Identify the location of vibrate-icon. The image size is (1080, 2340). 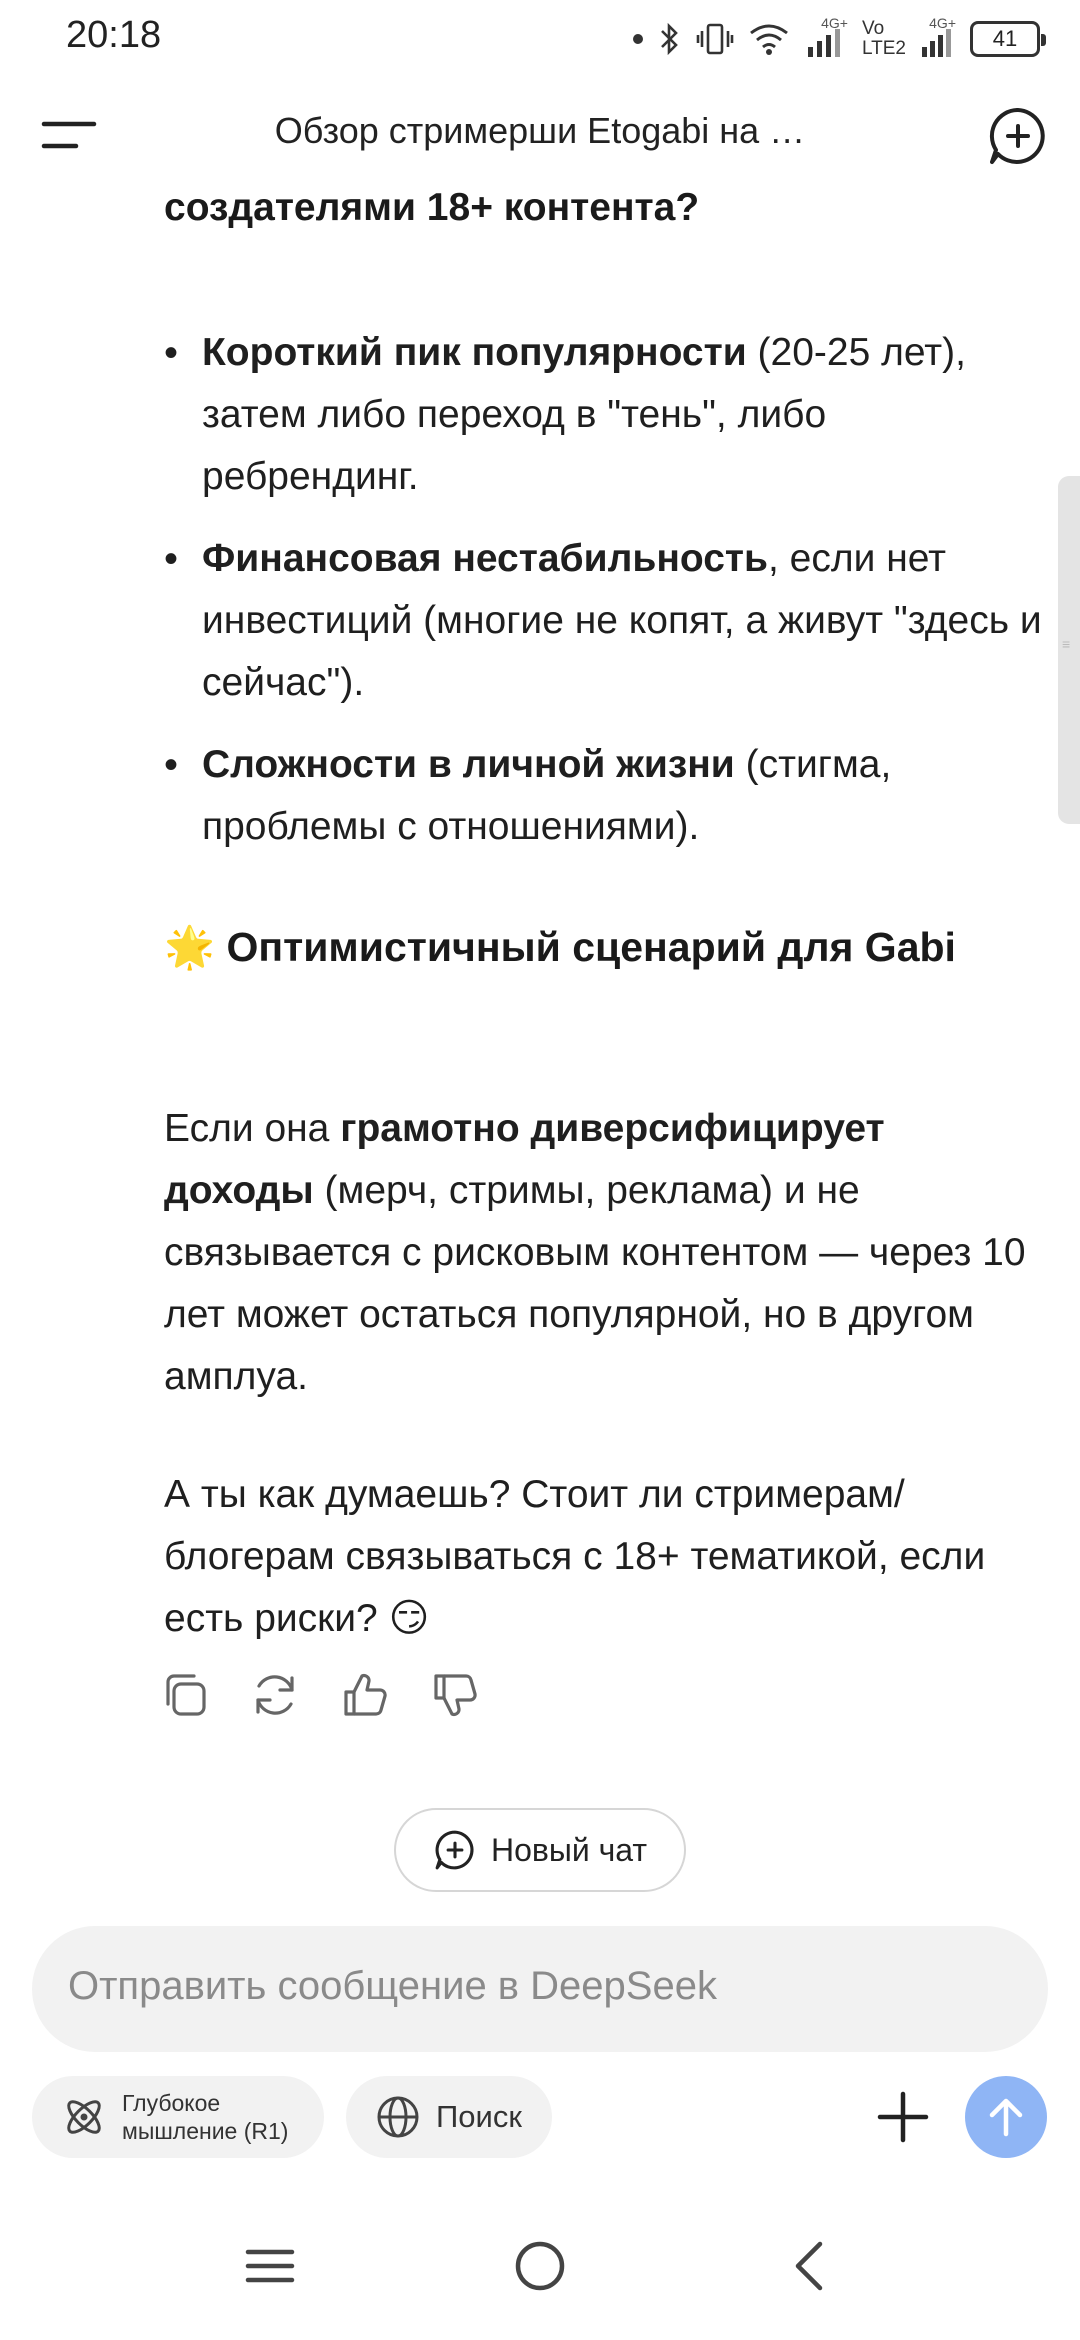
(715, 39).